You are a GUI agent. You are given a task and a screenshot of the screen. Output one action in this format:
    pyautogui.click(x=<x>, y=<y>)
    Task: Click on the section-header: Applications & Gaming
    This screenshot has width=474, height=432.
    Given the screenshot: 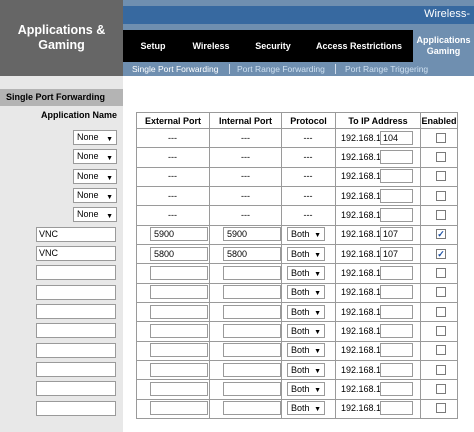 What is the action you would take?
    pyautogui.click(x=61, y=38)
    